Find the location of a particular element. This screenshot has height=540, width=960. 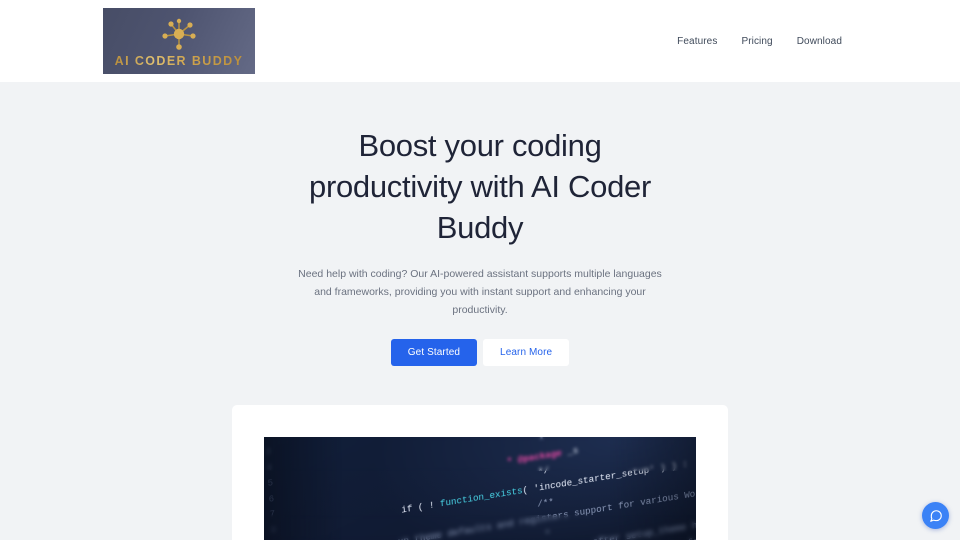

nav-item-features: Features is located at coordinates (697, 41).